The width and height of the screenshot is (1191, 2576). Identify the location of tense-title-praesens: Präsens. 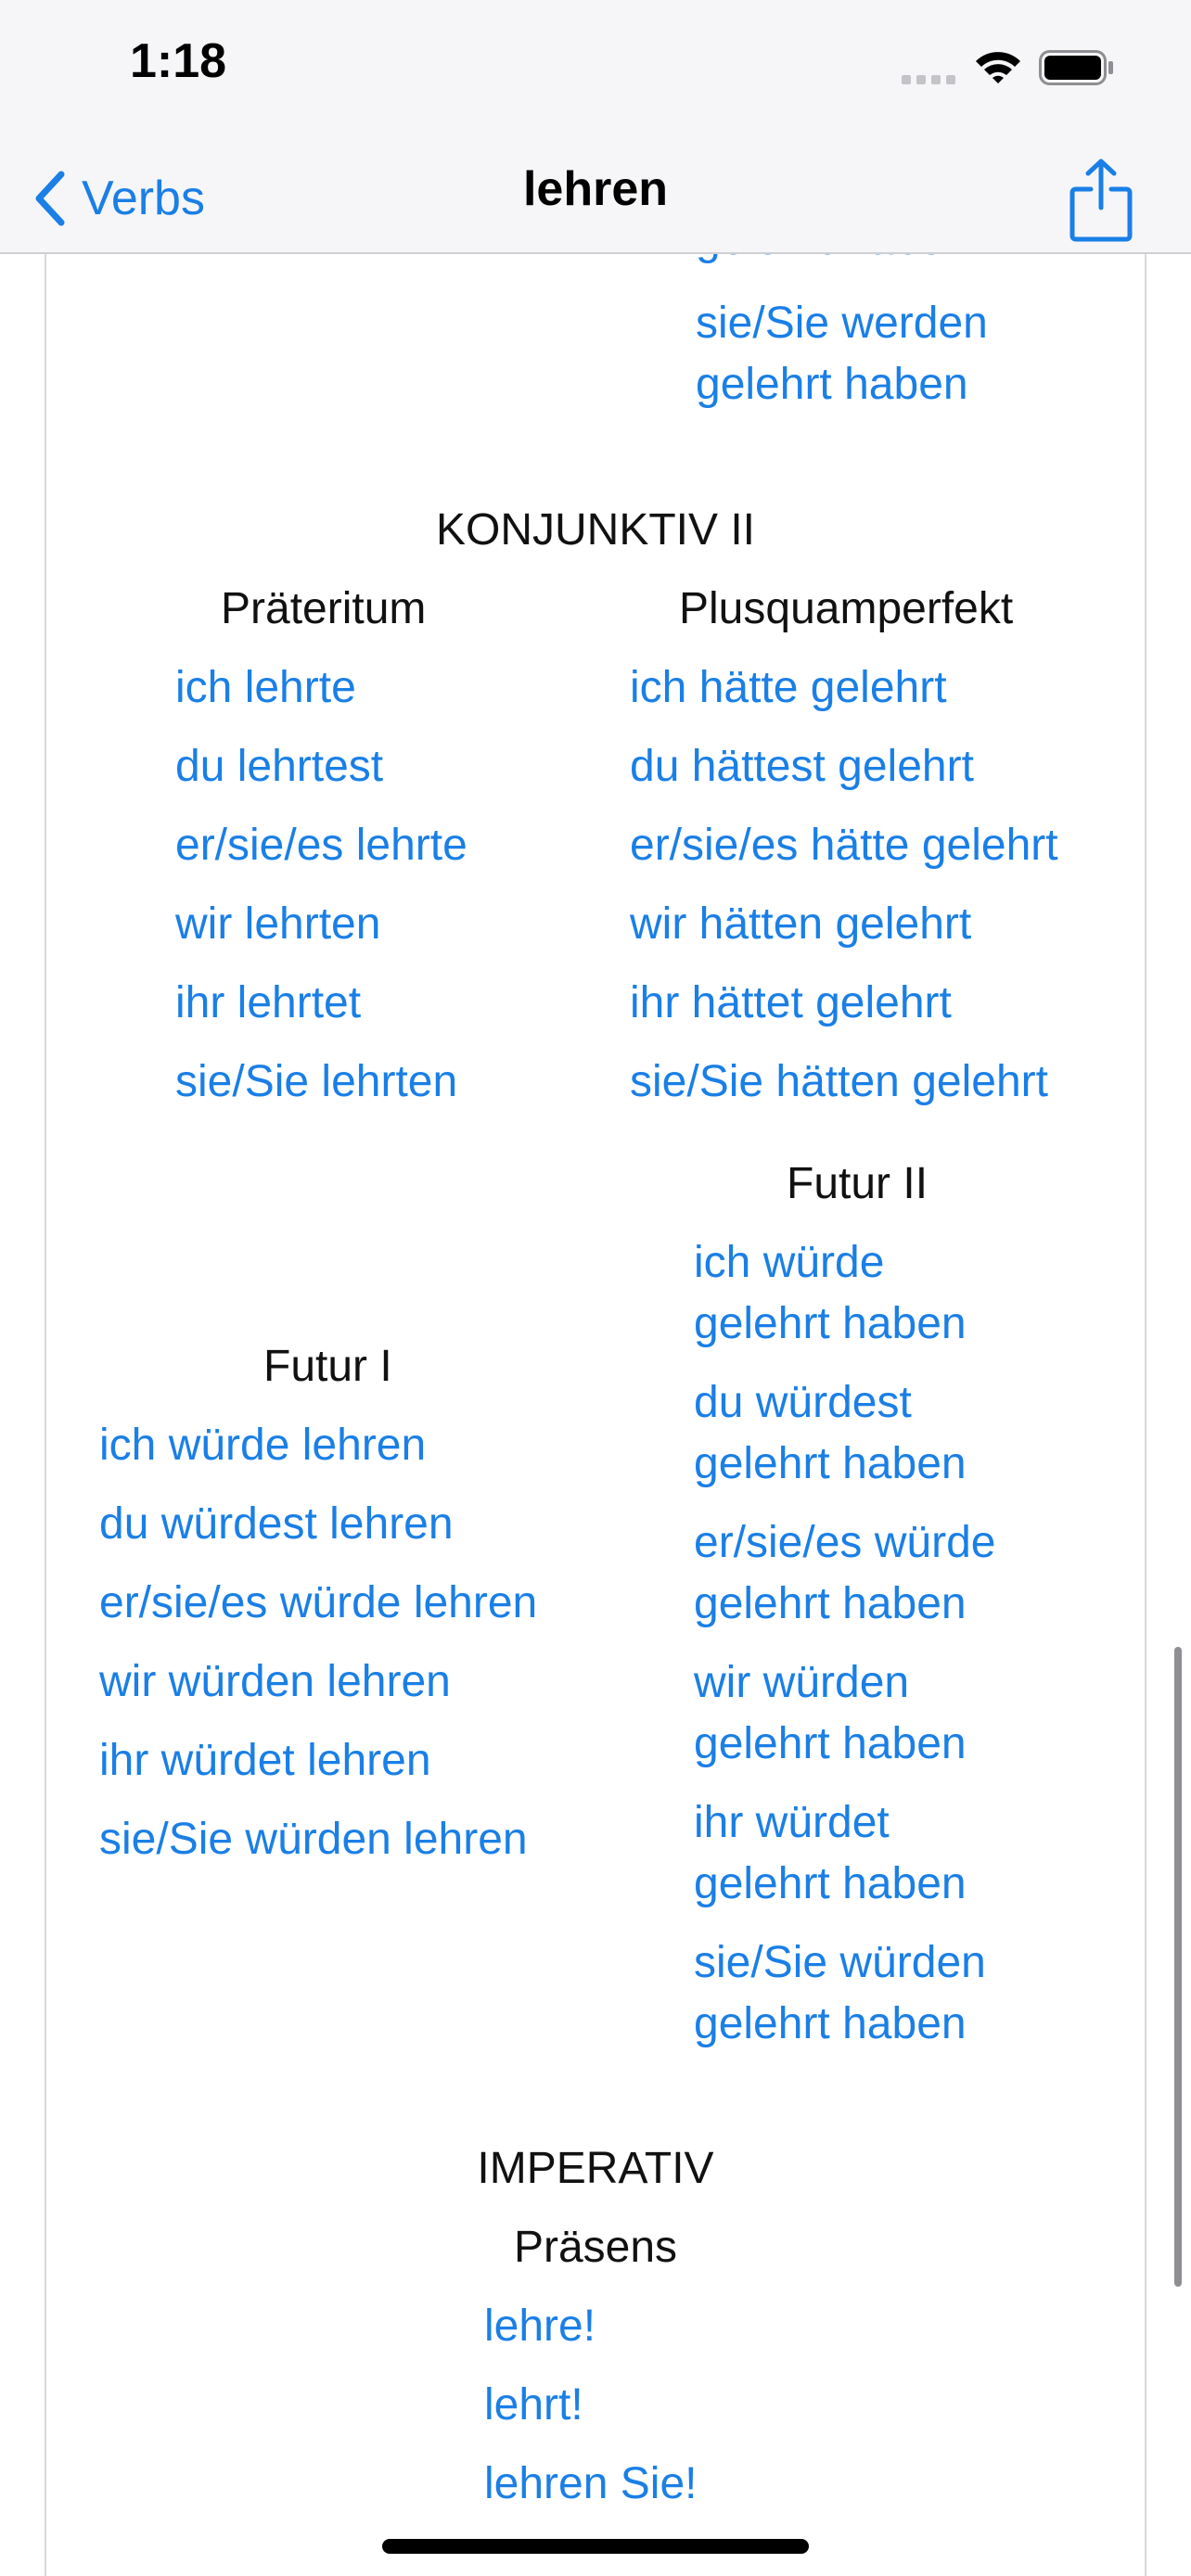
(595, 2247).